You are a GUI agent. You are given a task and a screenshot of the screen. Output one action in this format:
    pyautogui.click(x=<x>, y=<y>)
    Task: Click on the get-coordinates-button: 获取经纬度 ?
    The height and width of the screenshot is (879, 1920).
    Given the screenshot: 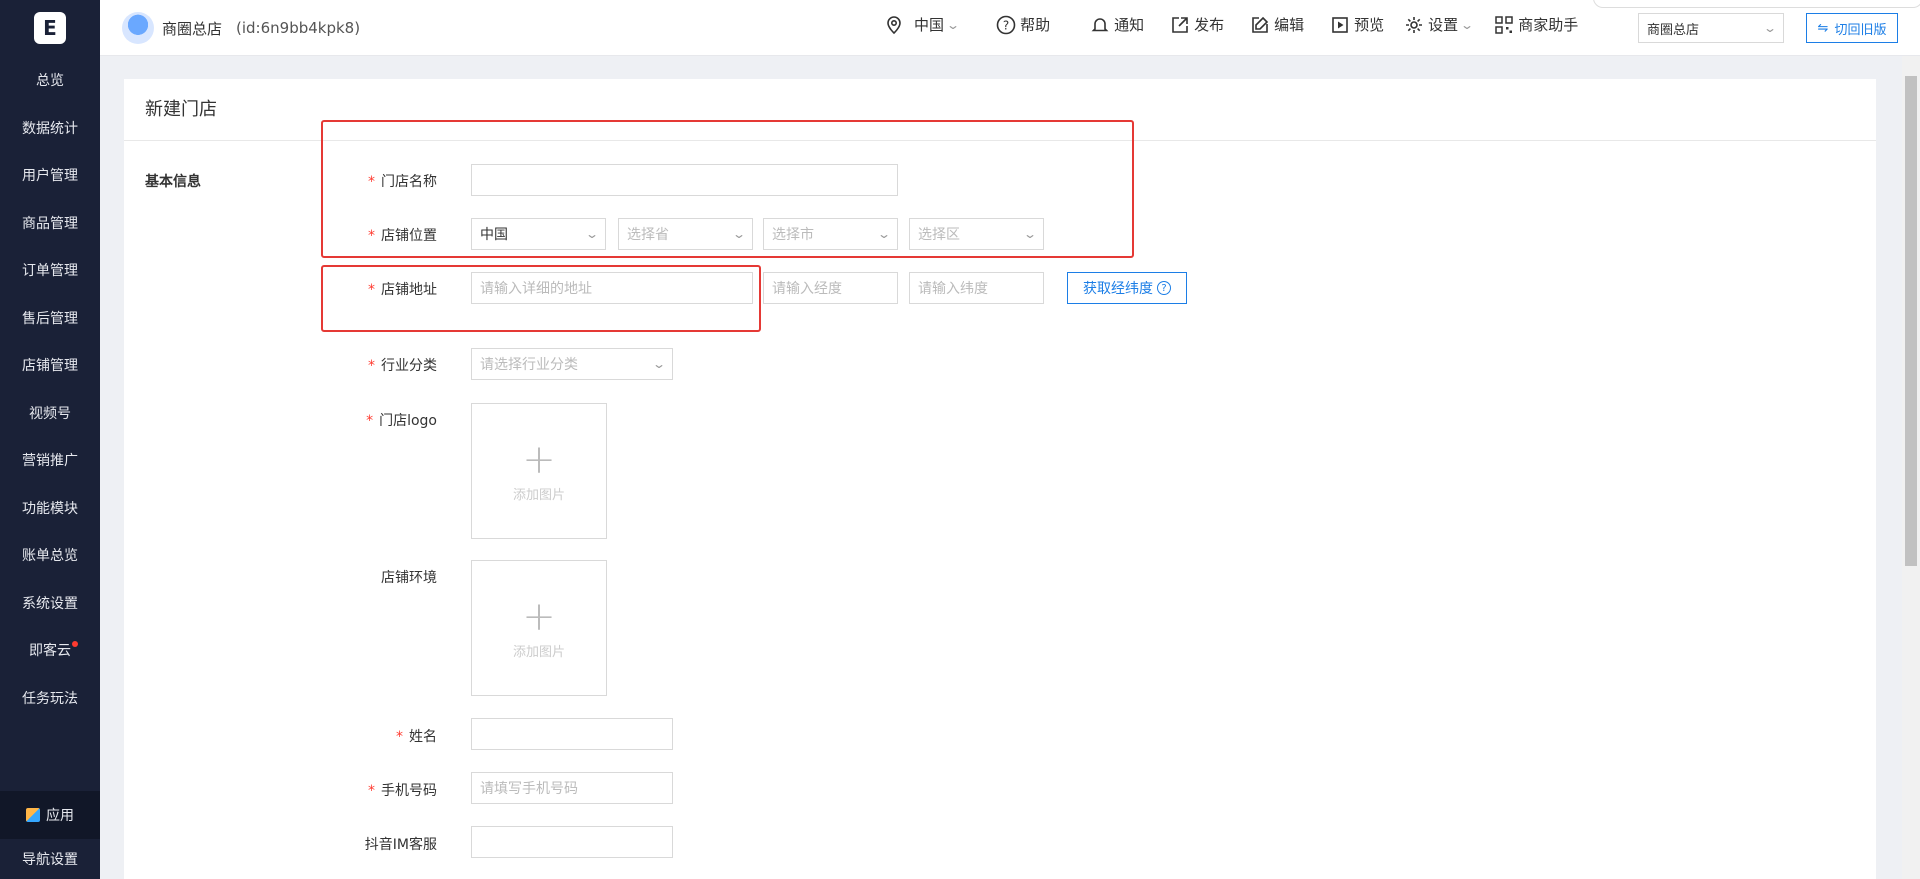 What is the action you would take?
    pyautogui.click(x=1127, y=288)
    